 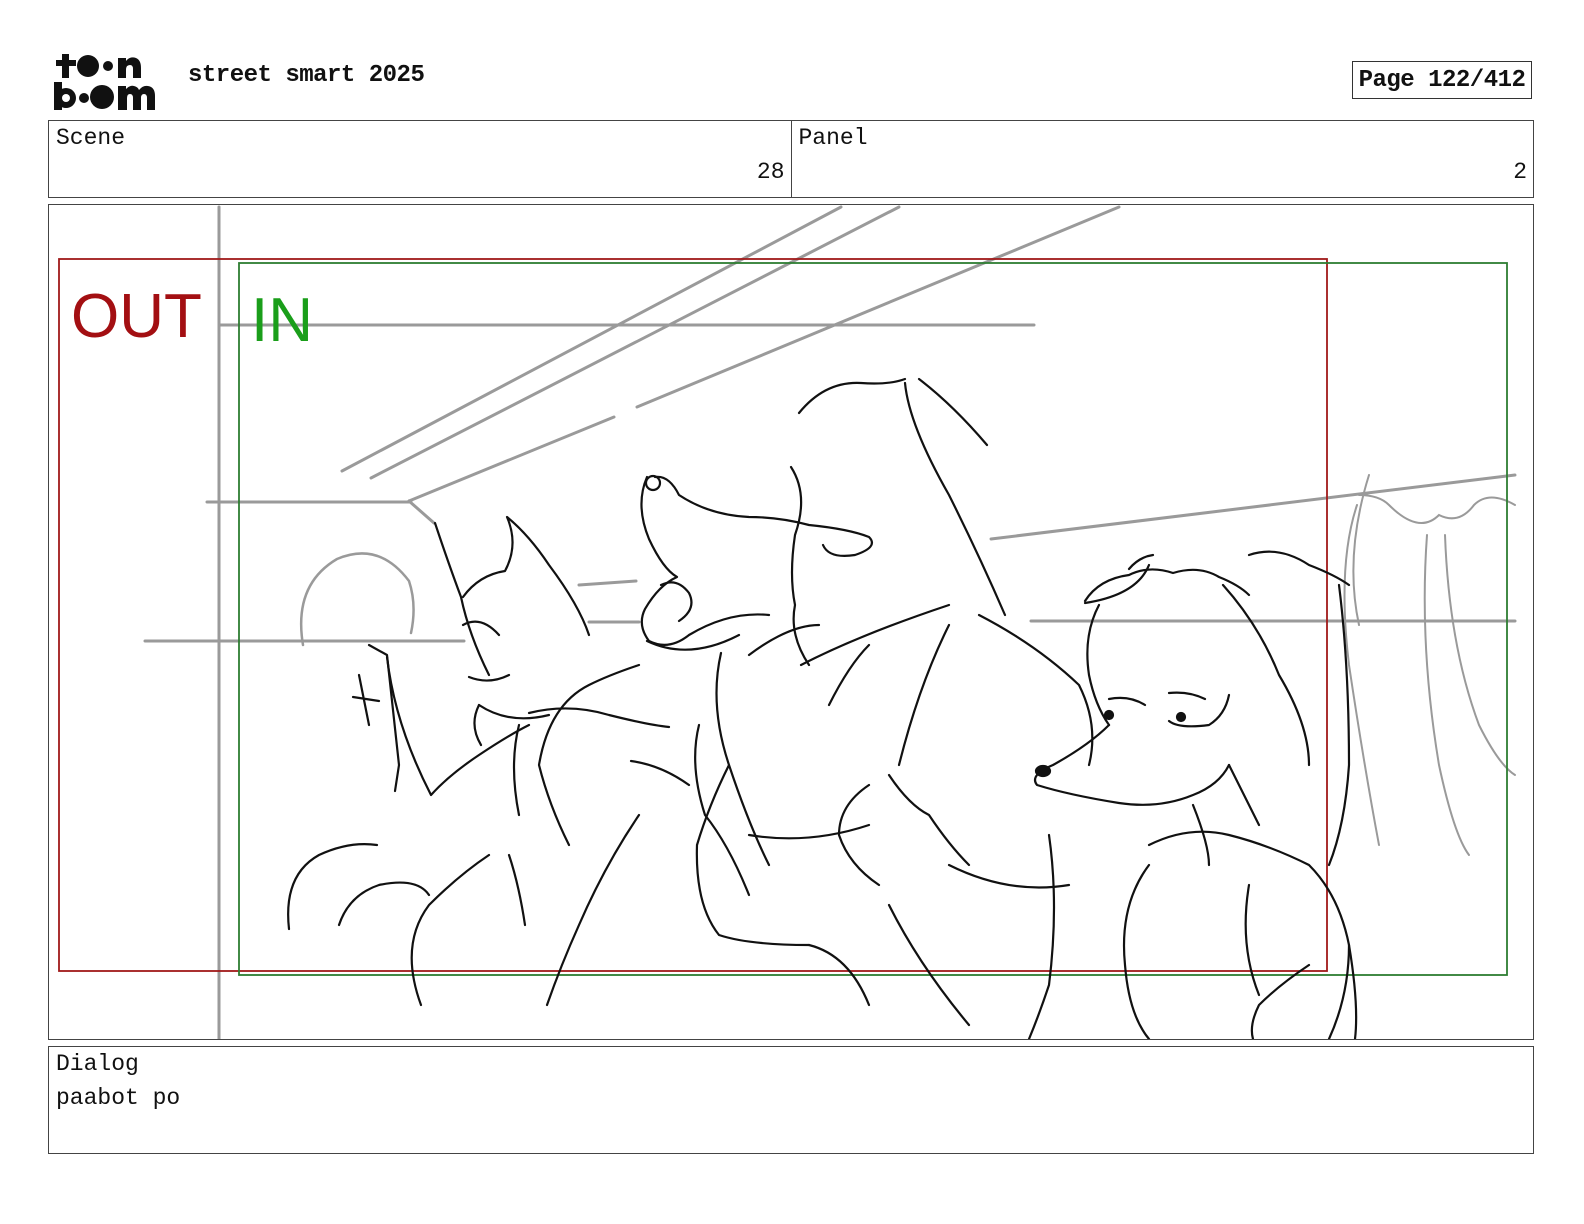 What do you see at coordinates (282, 320) in the screenshot?
I see `in-label: IN` at bounding box center [282, 320].